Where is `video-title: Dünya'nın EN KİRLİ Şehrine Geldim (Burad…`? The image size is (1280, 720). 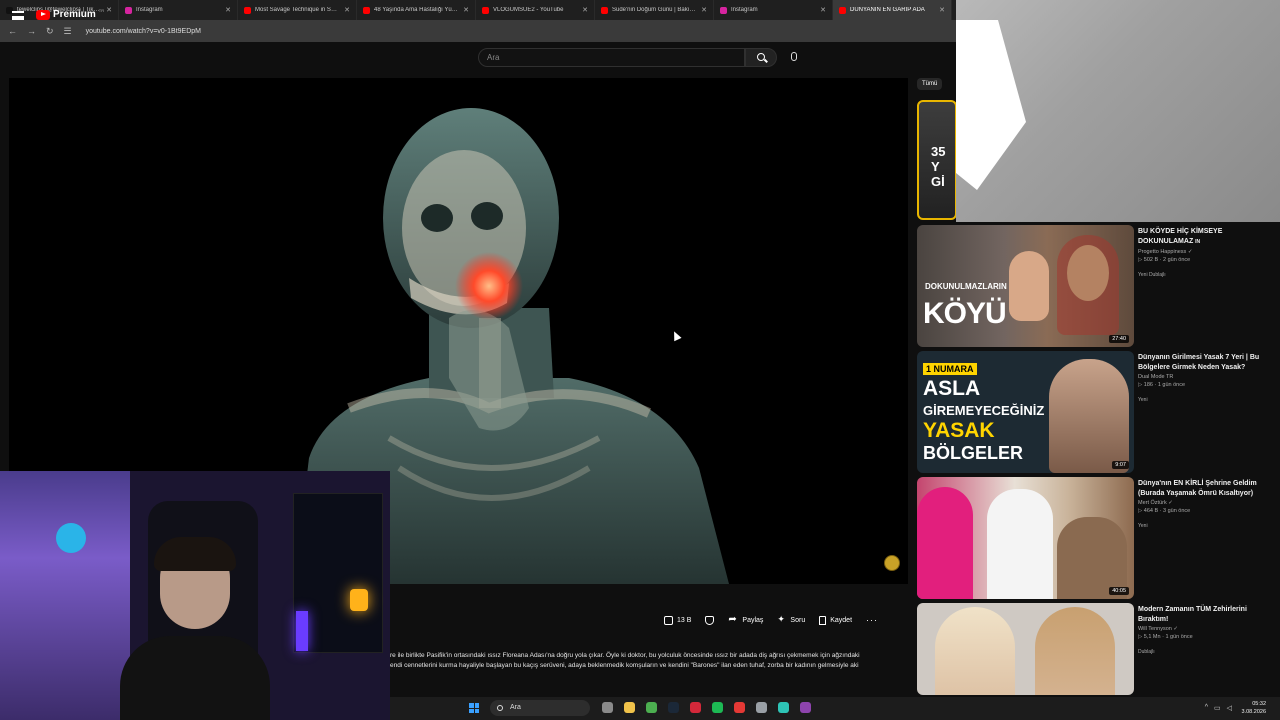 video-title: Dünya'nın EN KİRLİ Şehrine Geldim (Burad… is located at coordinates (1205, 488).